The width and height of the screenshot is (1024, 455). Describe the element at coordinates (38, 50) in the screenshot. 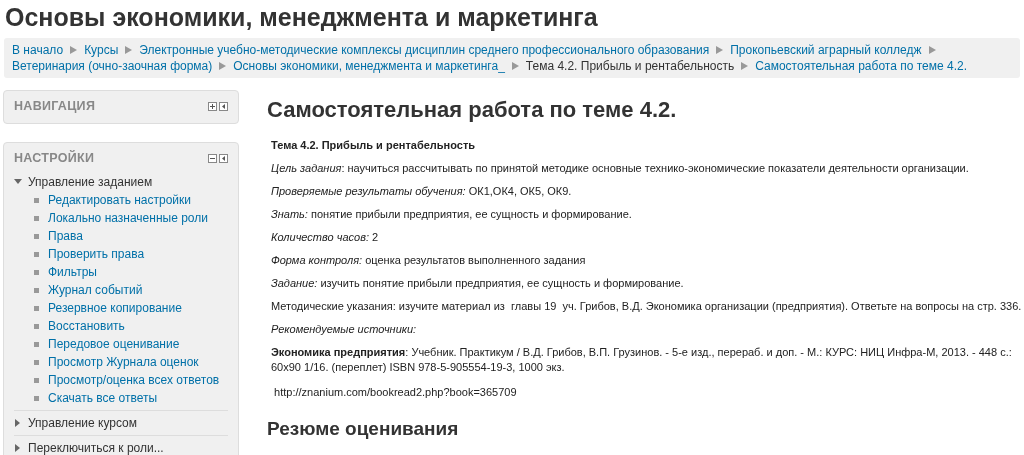

I see `breadcrumb-link: В начало` at that location.